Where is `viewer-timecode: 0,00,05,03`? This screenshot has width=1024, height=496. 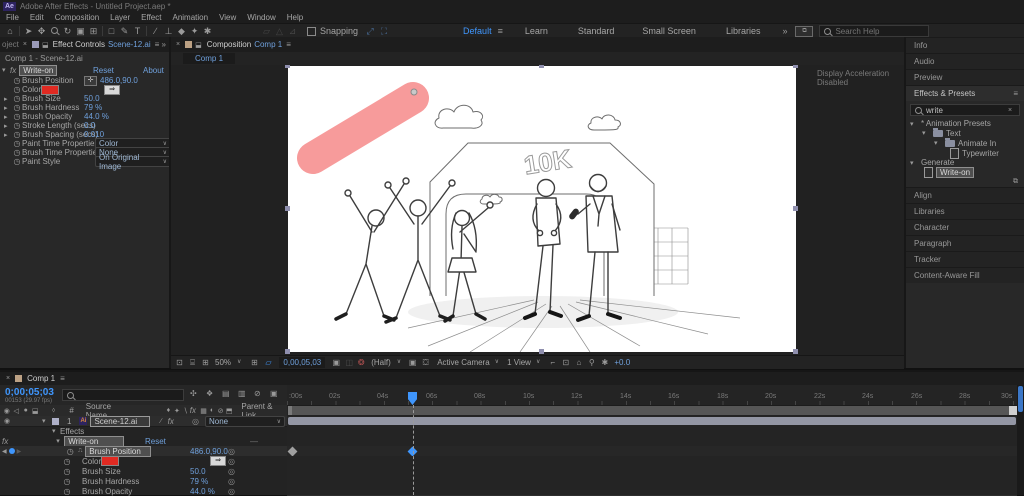 viewer-timecode: 0,00,05,03 is located at coordinates (302, 362).